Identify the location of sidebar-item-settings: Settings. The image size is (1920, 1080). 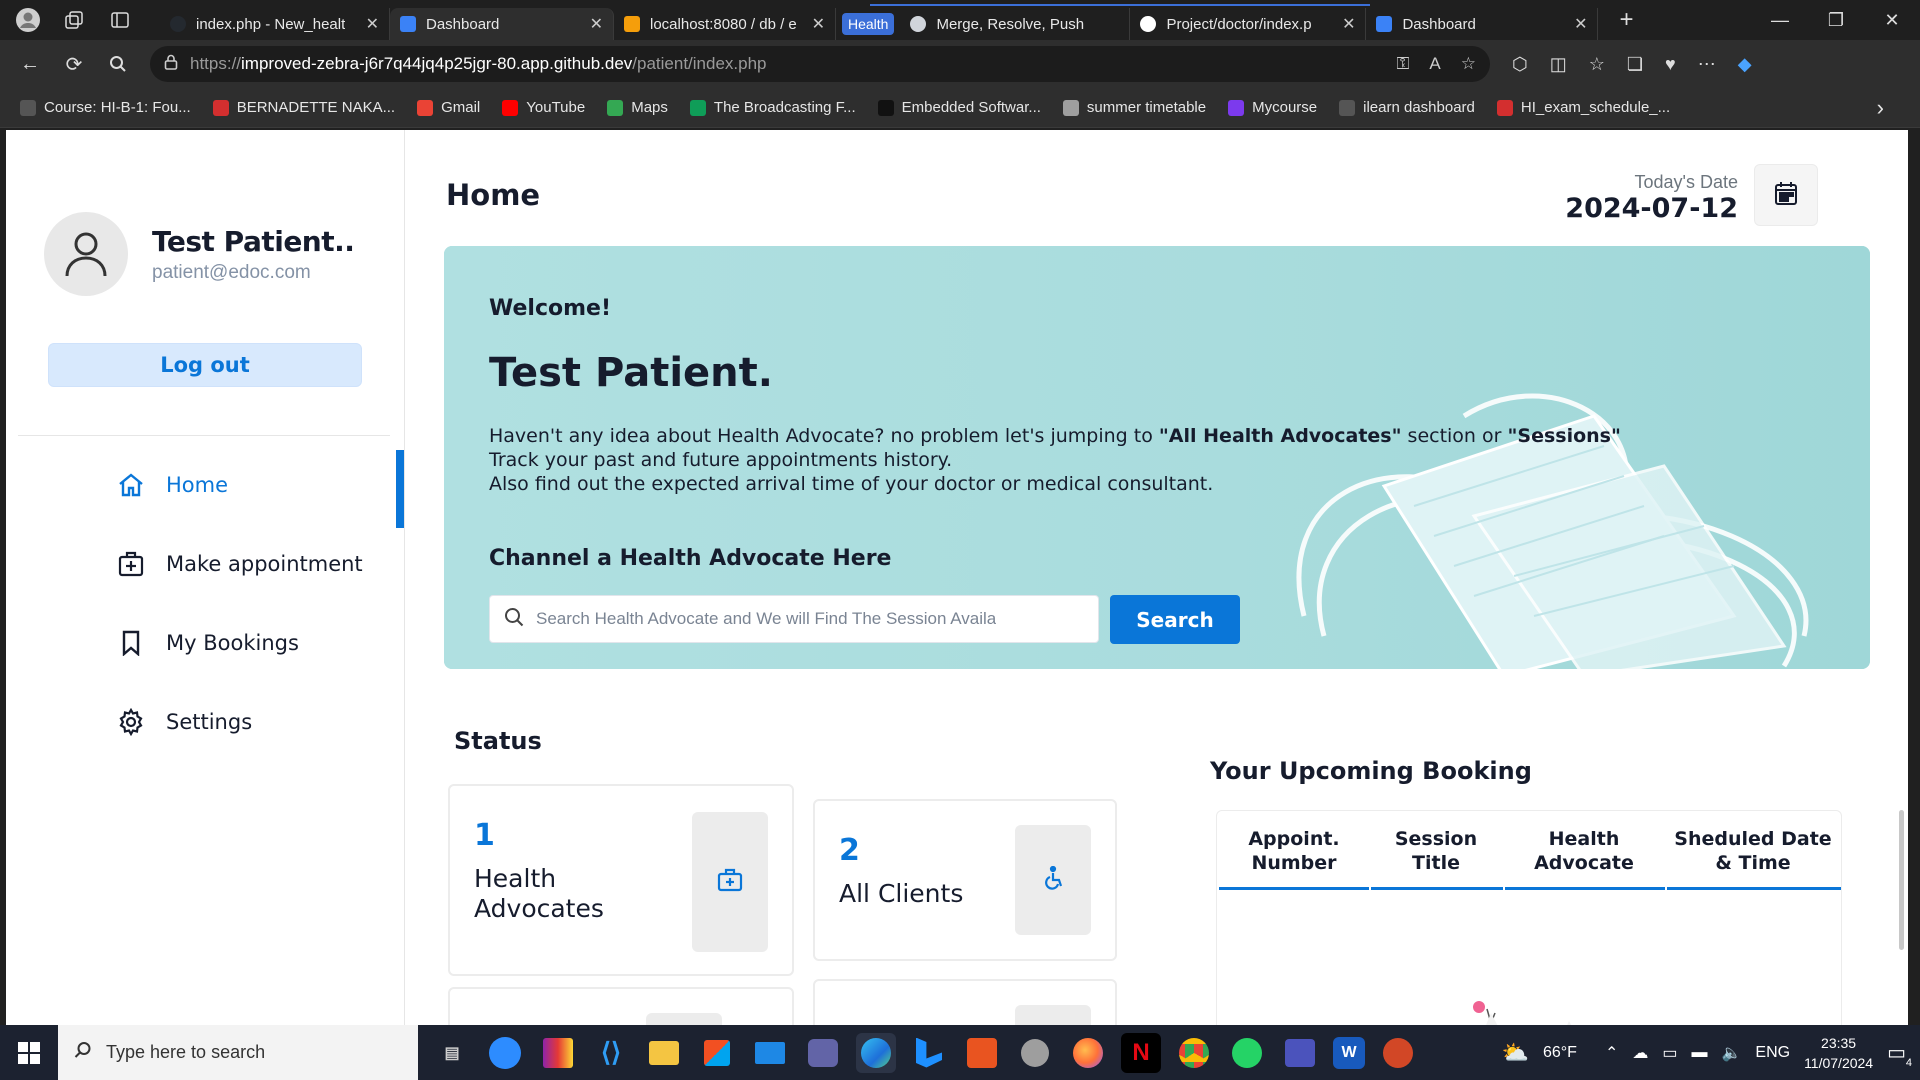
(184, 722).